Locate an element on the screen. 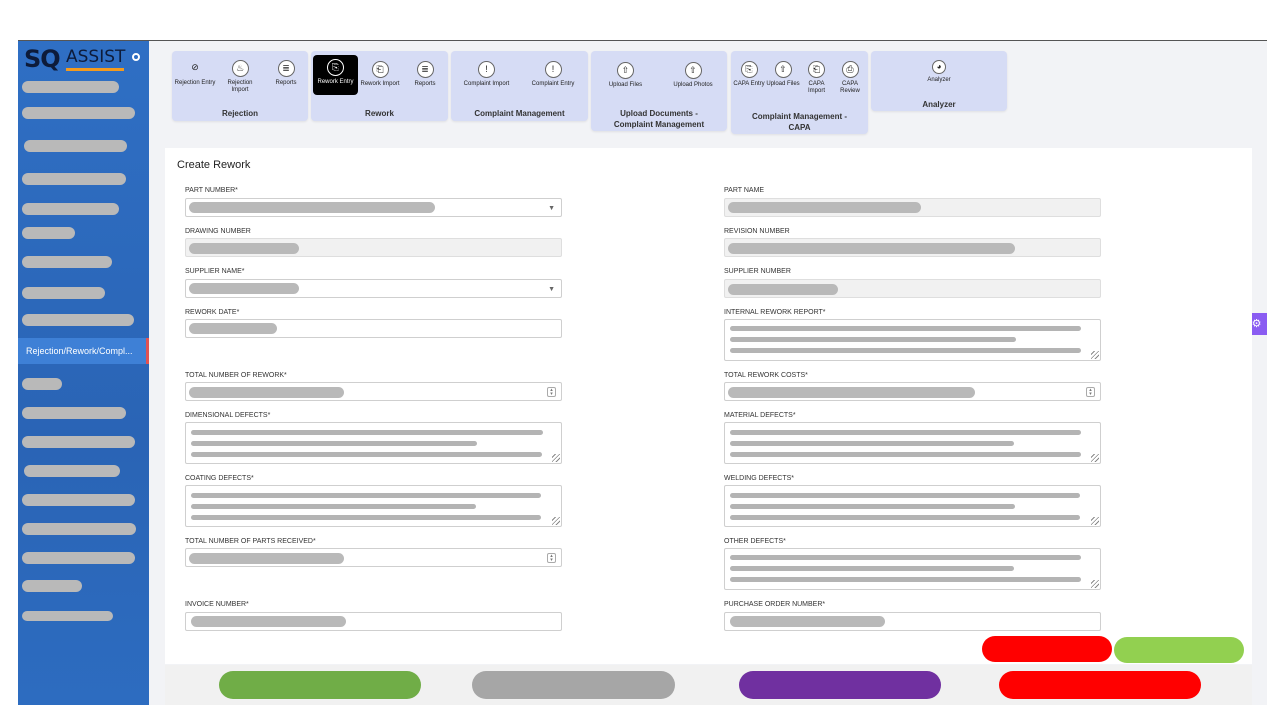 The height and width of the screenshot is (720, 1280). total-parts-received-label: TOTAL NUMBER OF PARTS RECEIVED* is located at coordinates (250, 541).